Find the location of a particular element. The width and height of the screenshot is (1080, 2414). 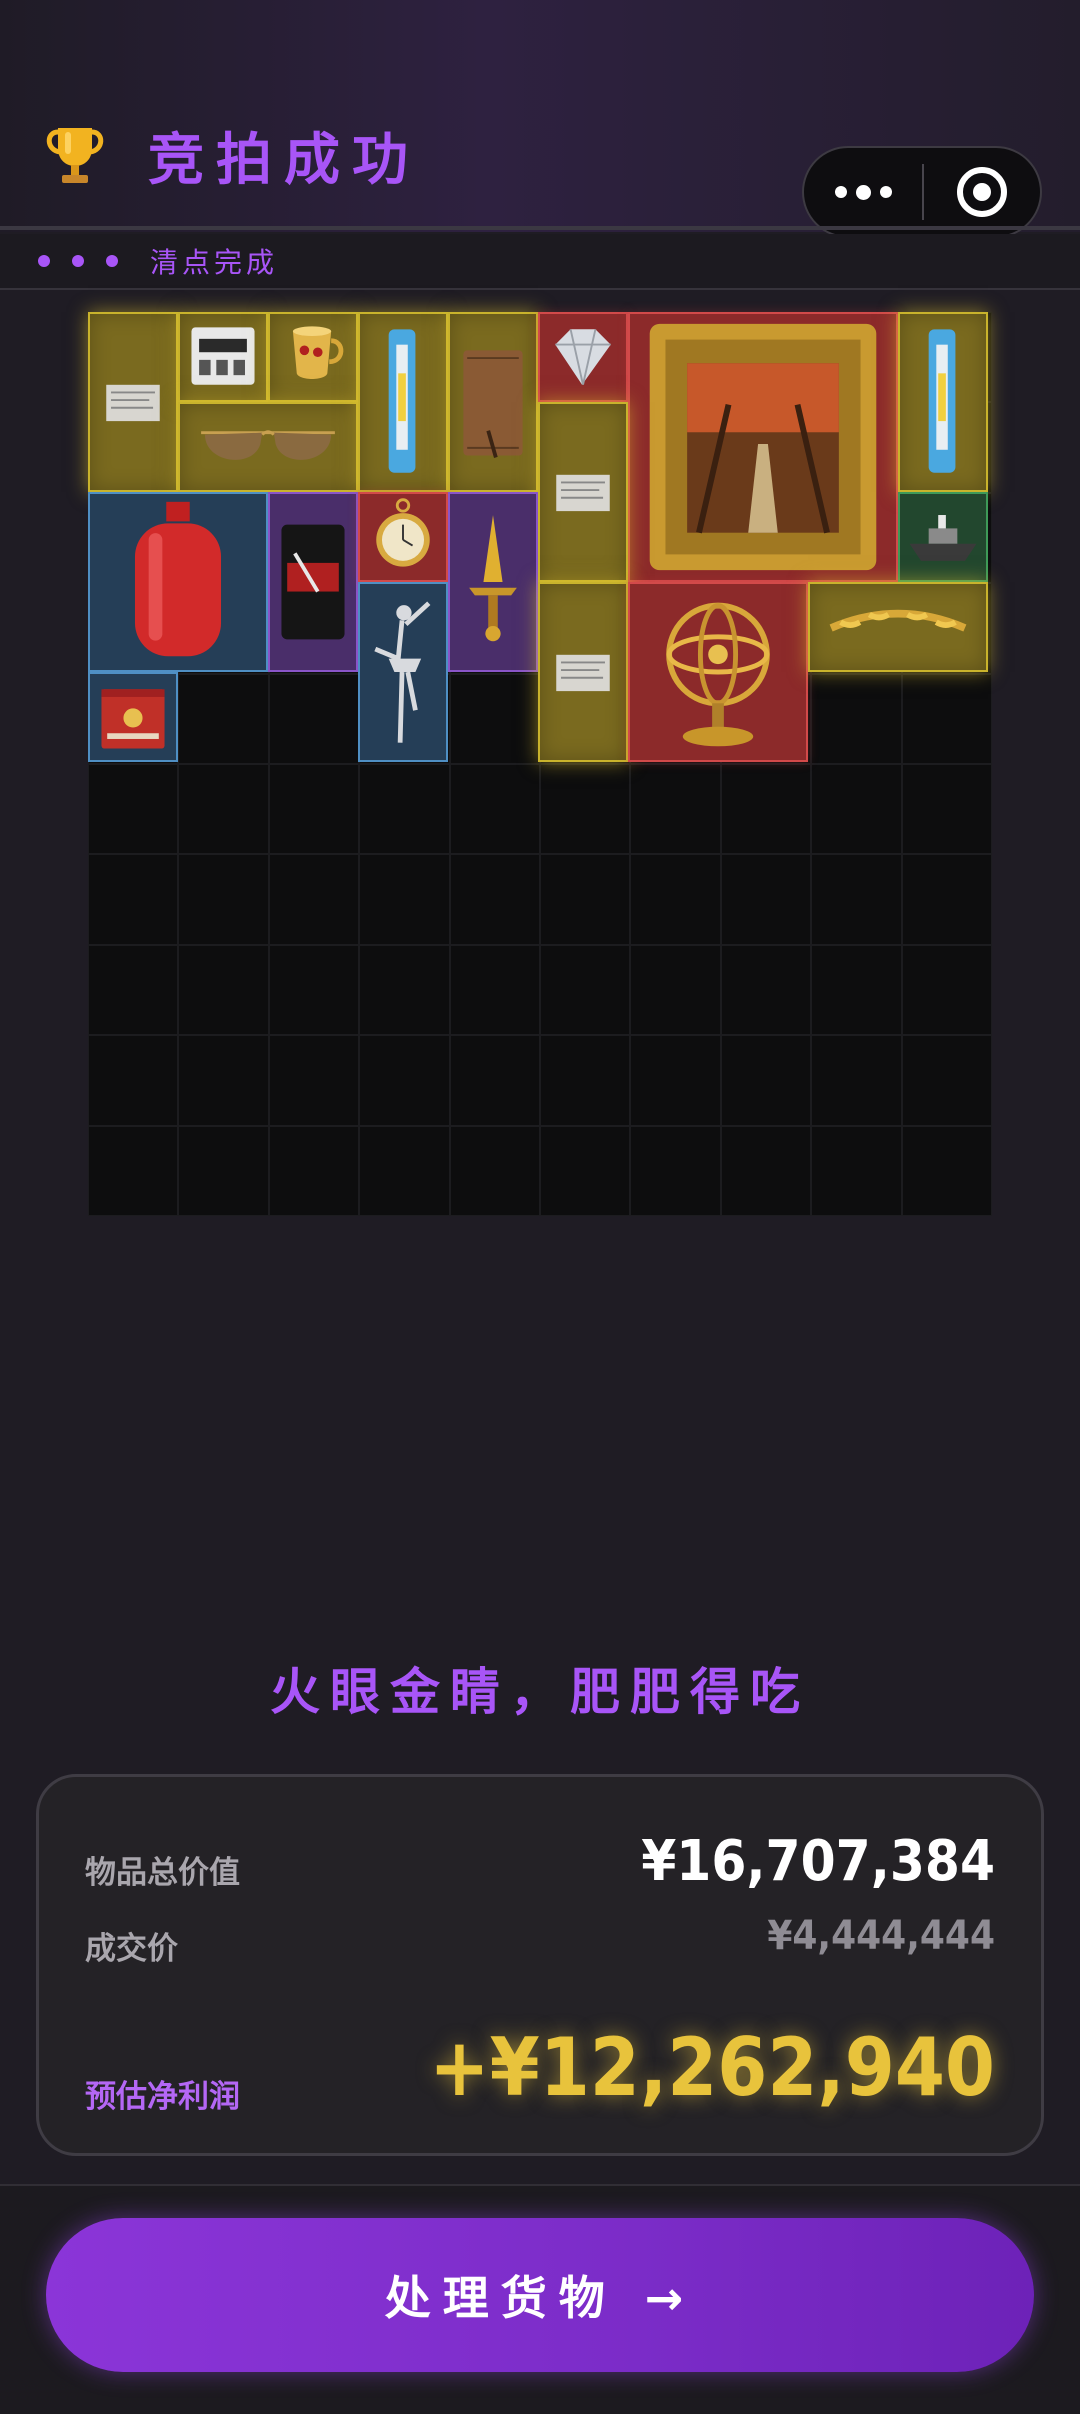

deal-price-label: 成交价 is located at coordinates (131, 1949).